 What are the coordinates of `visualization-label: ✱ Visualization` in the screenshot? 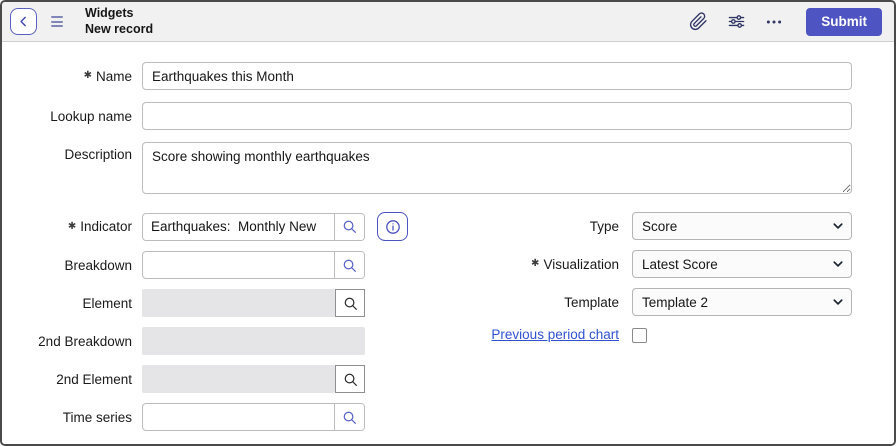 It's located at (575, 264).